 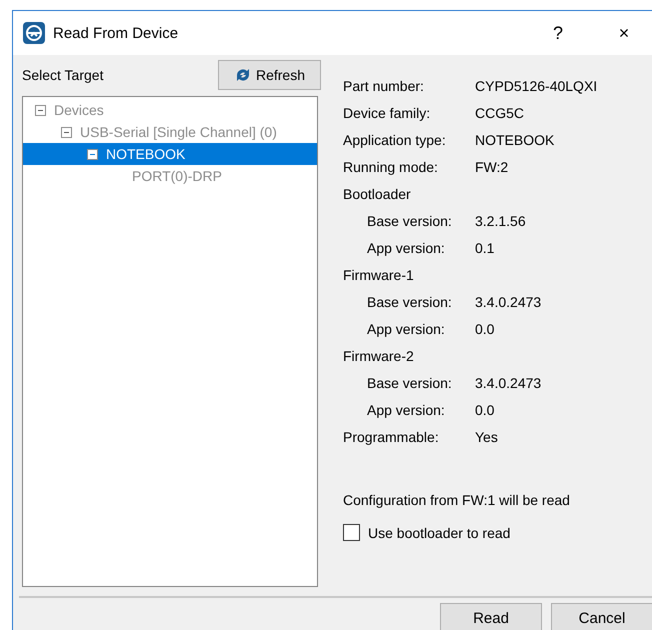 I want to click on checkbox-label: Use bootloader to read, so click(x=439, y=532).